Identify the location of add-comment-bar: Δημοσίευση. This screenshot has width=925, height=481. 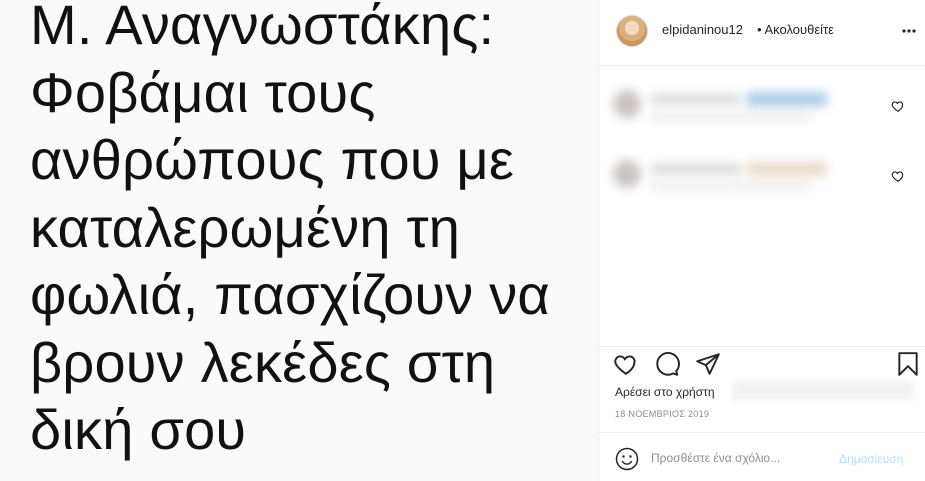
(762, 456).